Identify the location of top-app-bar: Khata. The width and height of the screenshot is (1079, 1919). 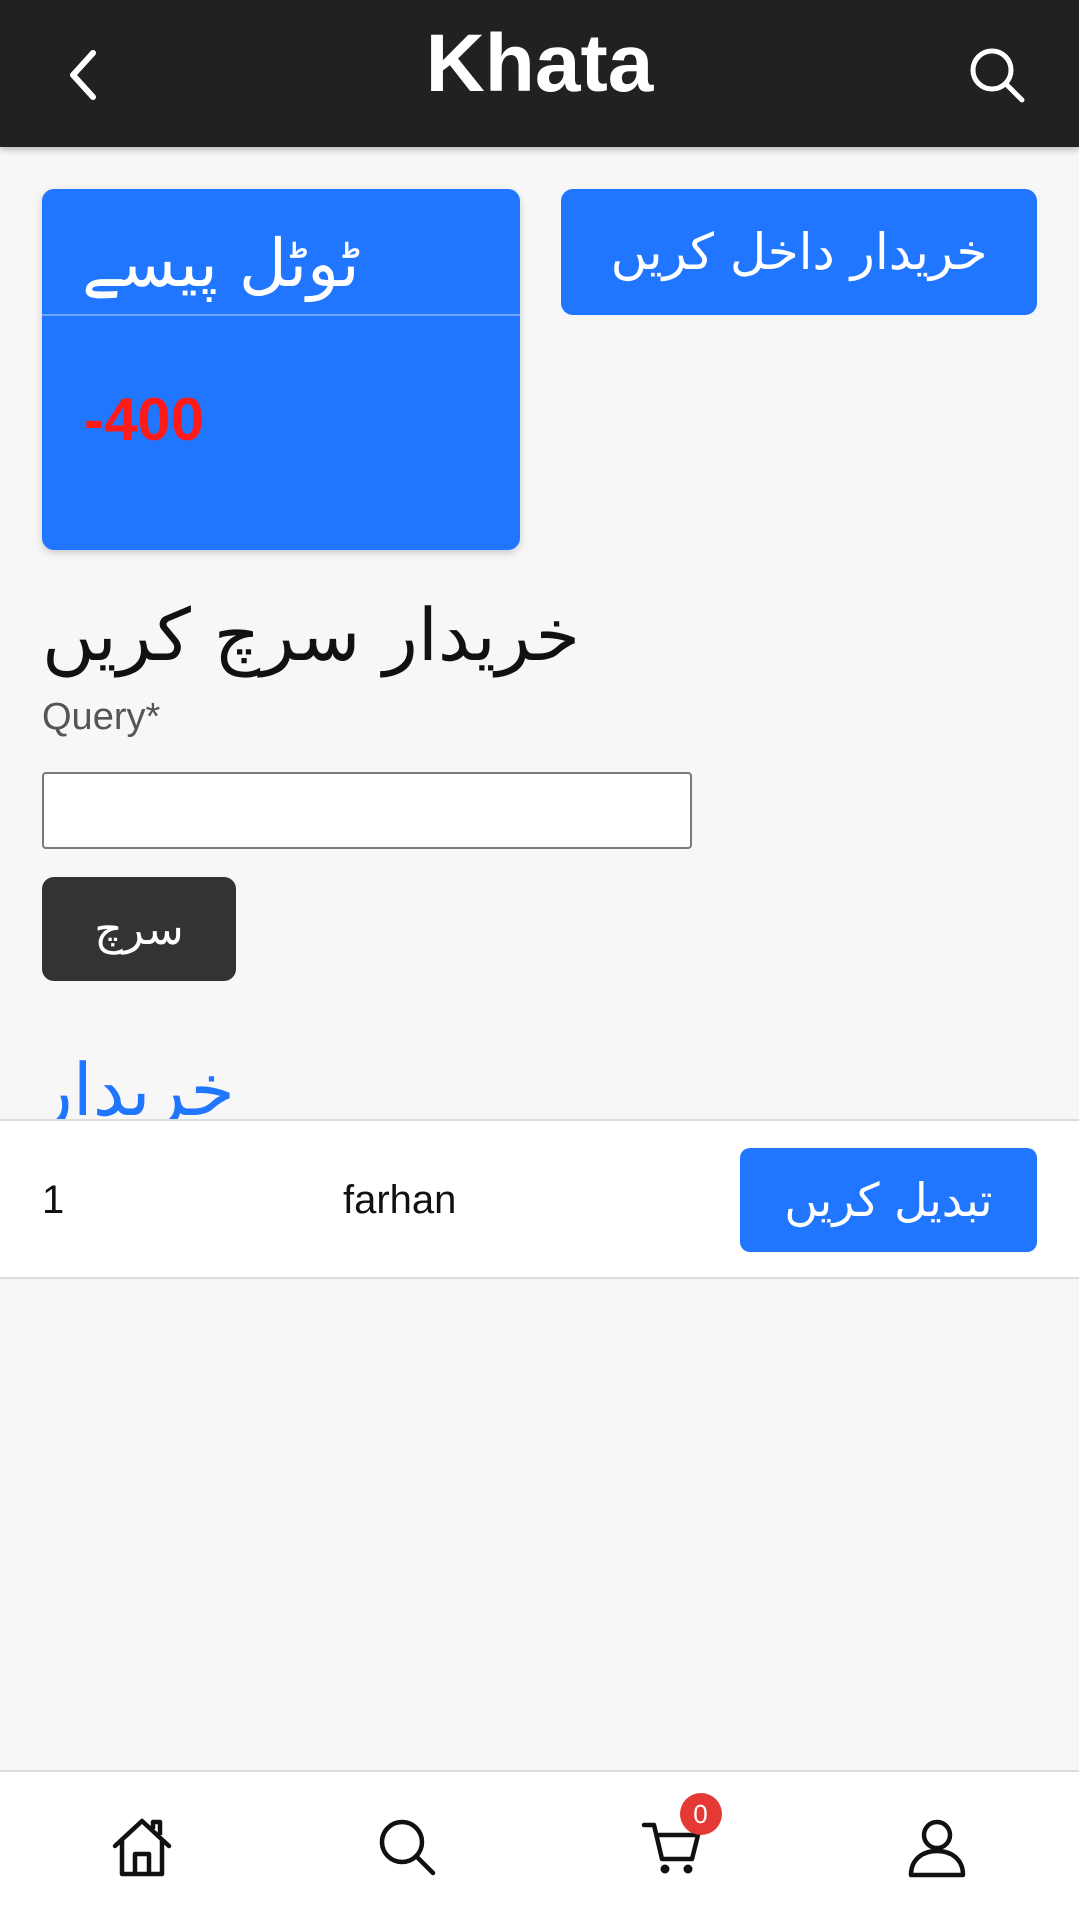
(539, 73).